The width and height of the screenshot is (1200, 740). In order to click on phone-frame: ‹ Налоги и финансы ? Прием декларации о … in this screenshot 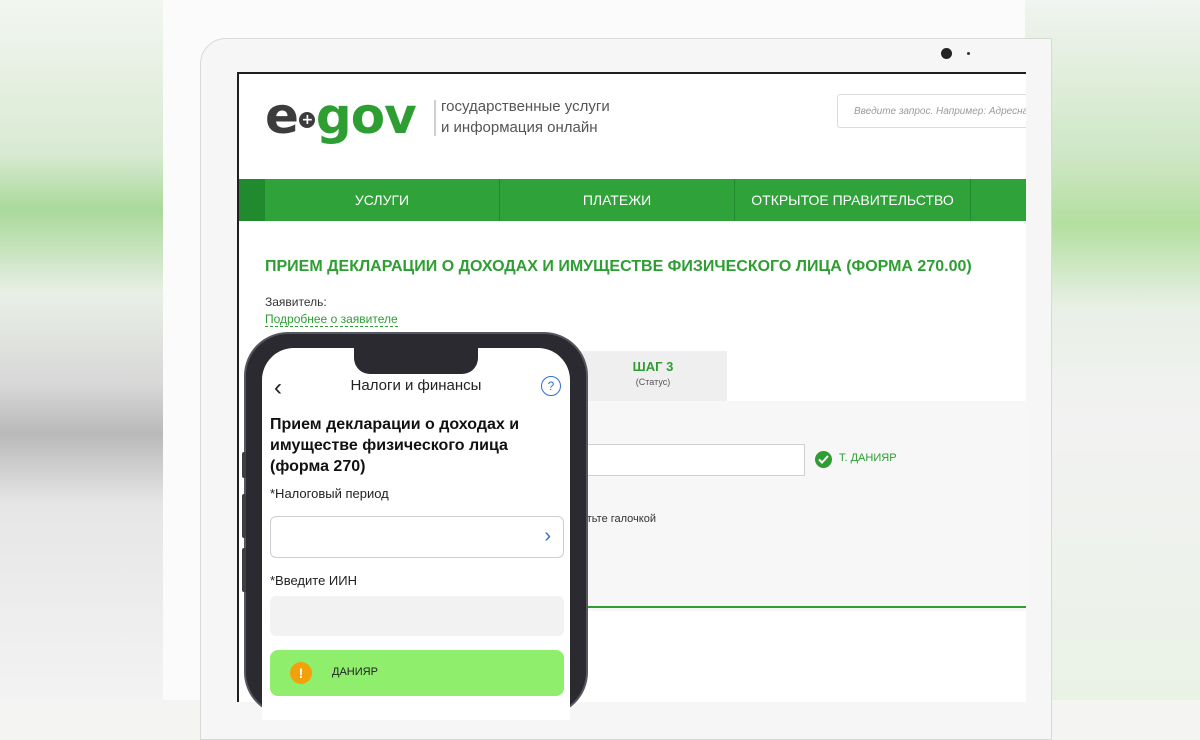, I will do `click(414, 527)`.